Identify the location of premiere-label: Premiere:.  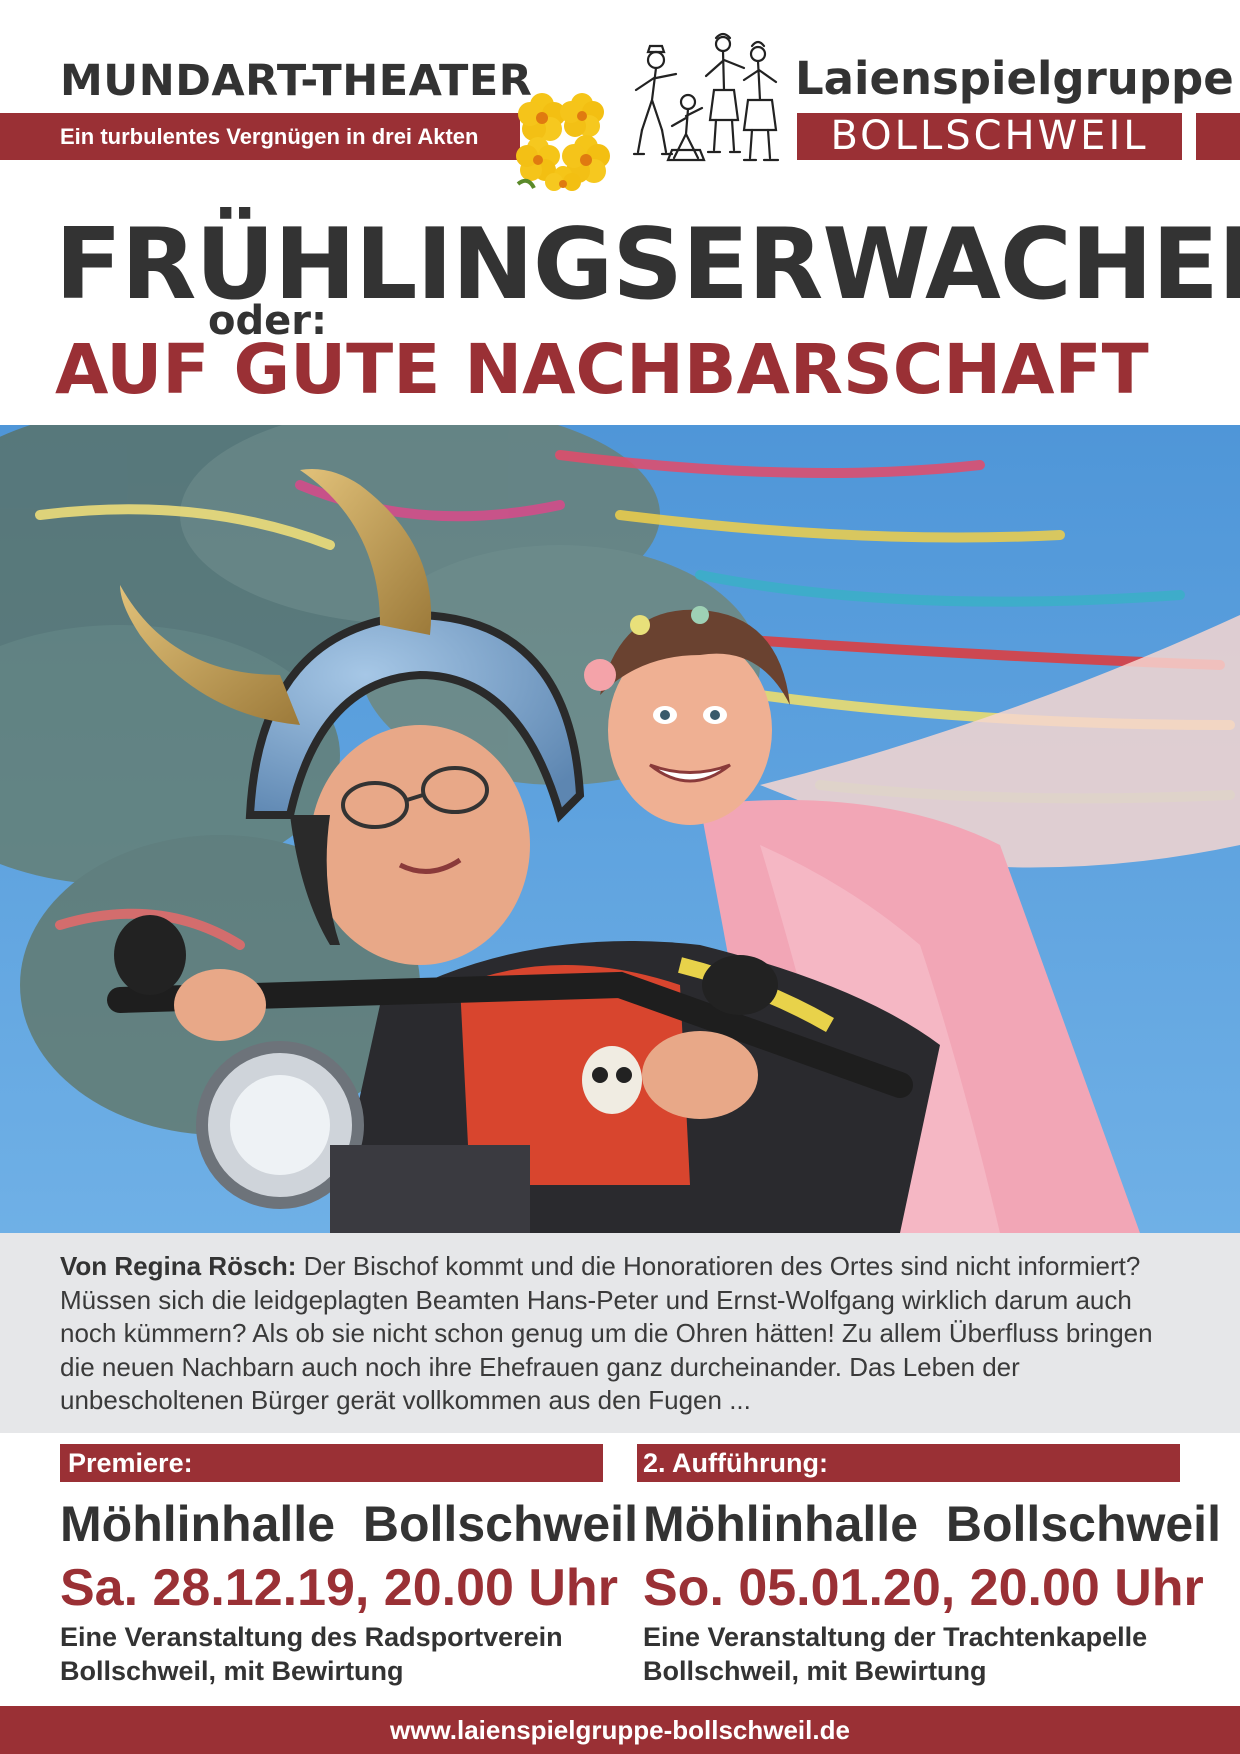
(130, 1463).